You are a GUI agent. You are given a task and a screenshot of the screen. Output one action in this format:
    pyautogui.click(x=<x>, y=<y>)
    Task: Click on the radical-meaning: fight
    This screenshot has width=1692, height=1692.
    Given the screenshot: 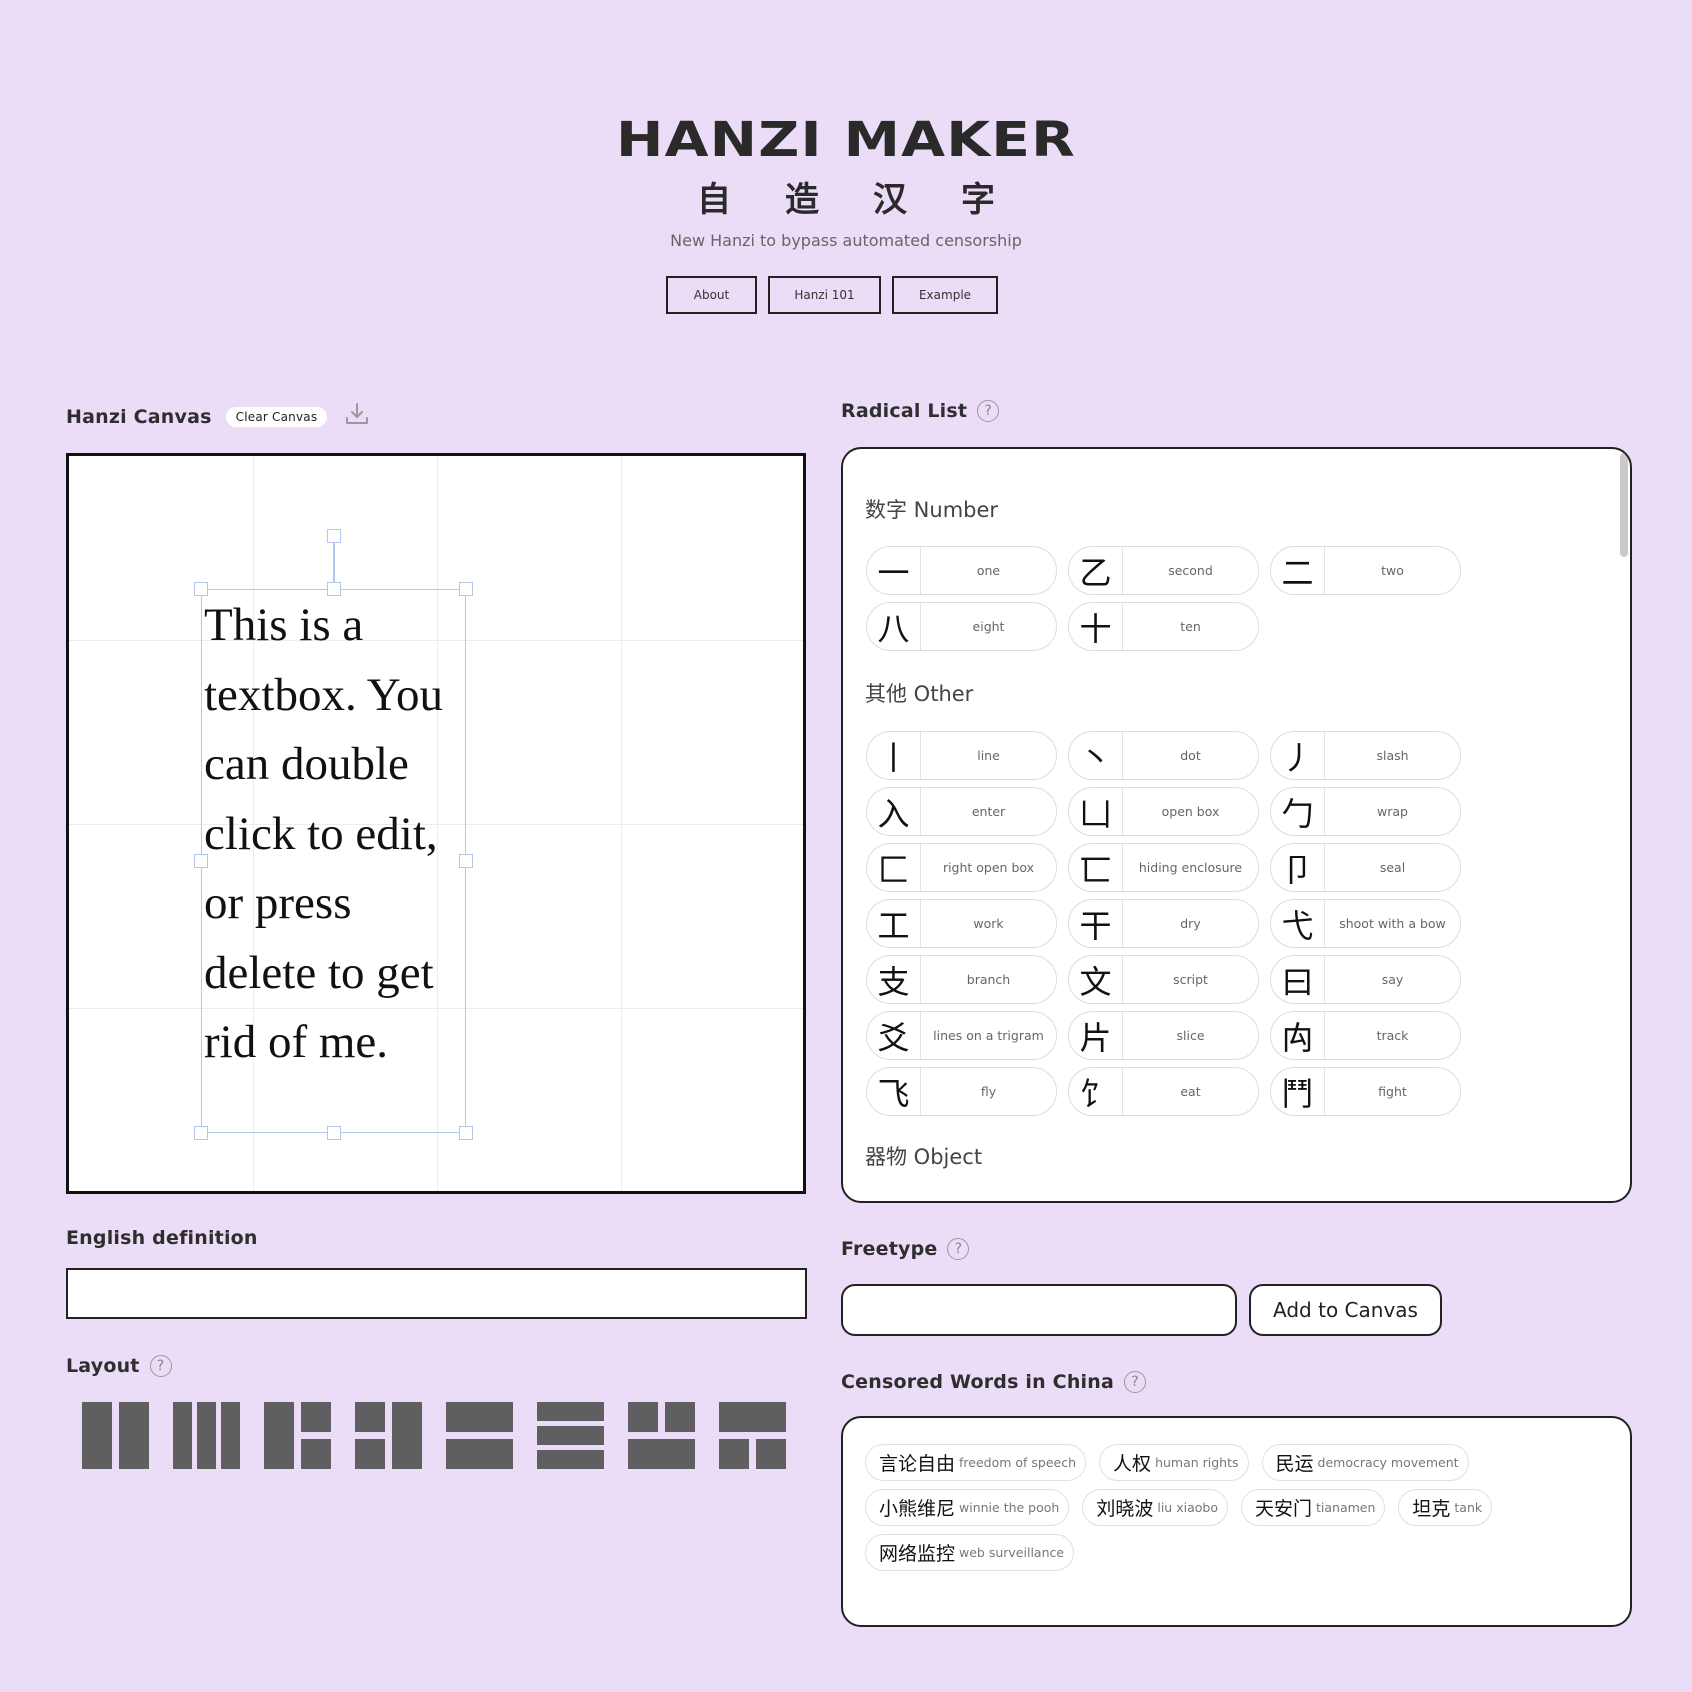 What is the action you would take?
    pyautogui.click(x=1392, y=1091)
    